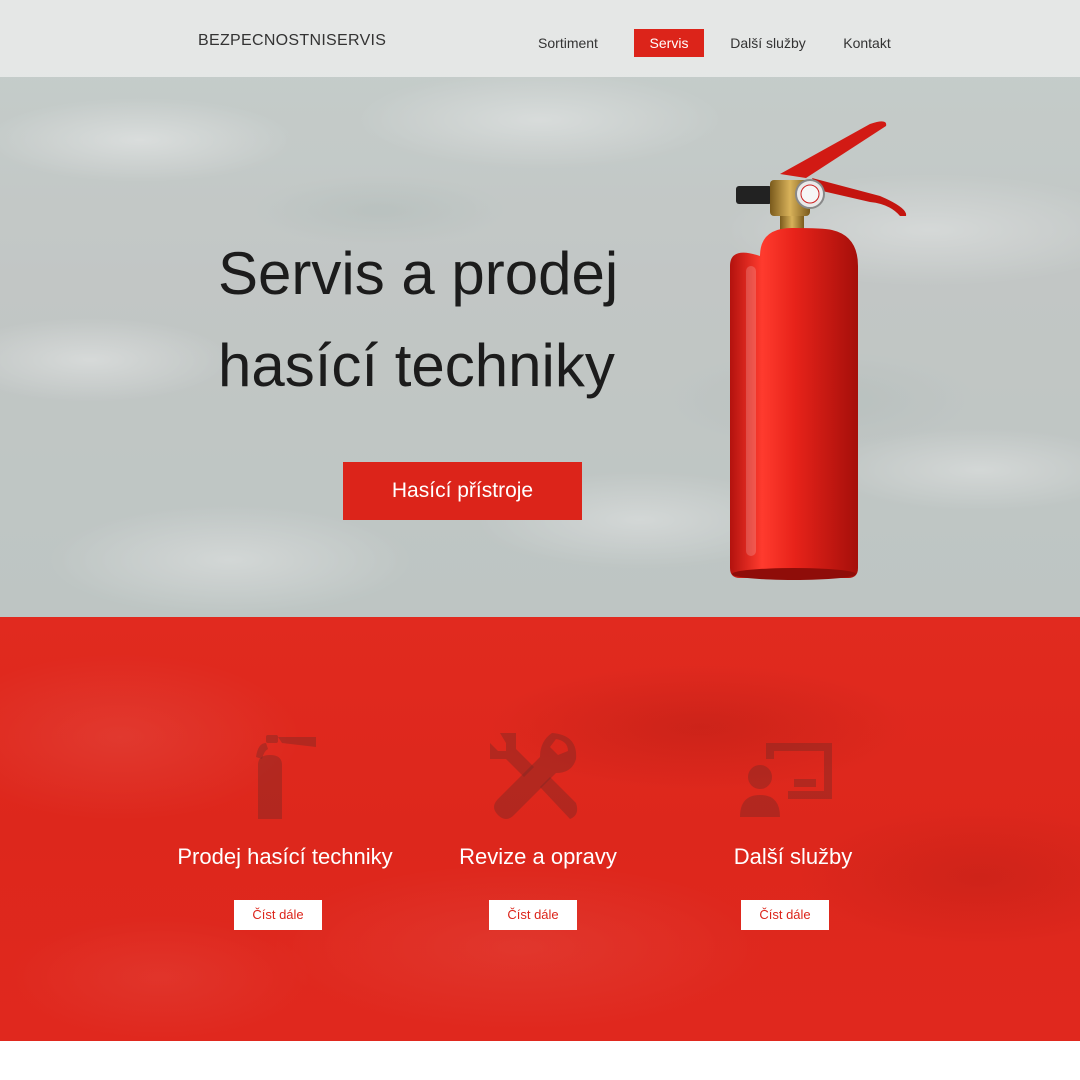 This screenshot has height=1080, width=1080. What do you see at coordinates (292, 41) in the screenshot?
I see `site-logo: BEZPECNOSTNISERVIS` at bounding box center [292, 41].